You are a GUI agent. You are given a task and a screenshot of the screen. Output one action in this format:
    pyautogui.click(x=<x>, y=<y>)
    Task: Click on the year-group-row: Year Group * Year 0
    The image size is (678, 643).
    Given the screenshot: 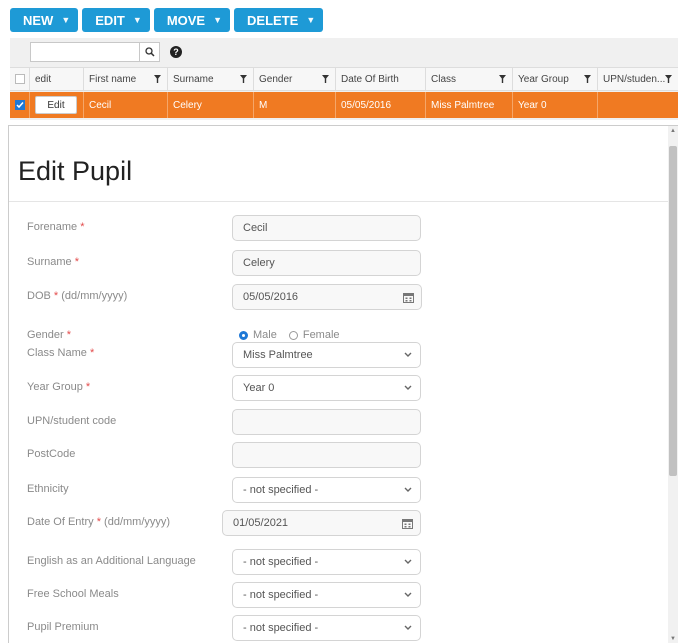 What is the action you would take?
    pyautogui.click(x=219, y=388)
    